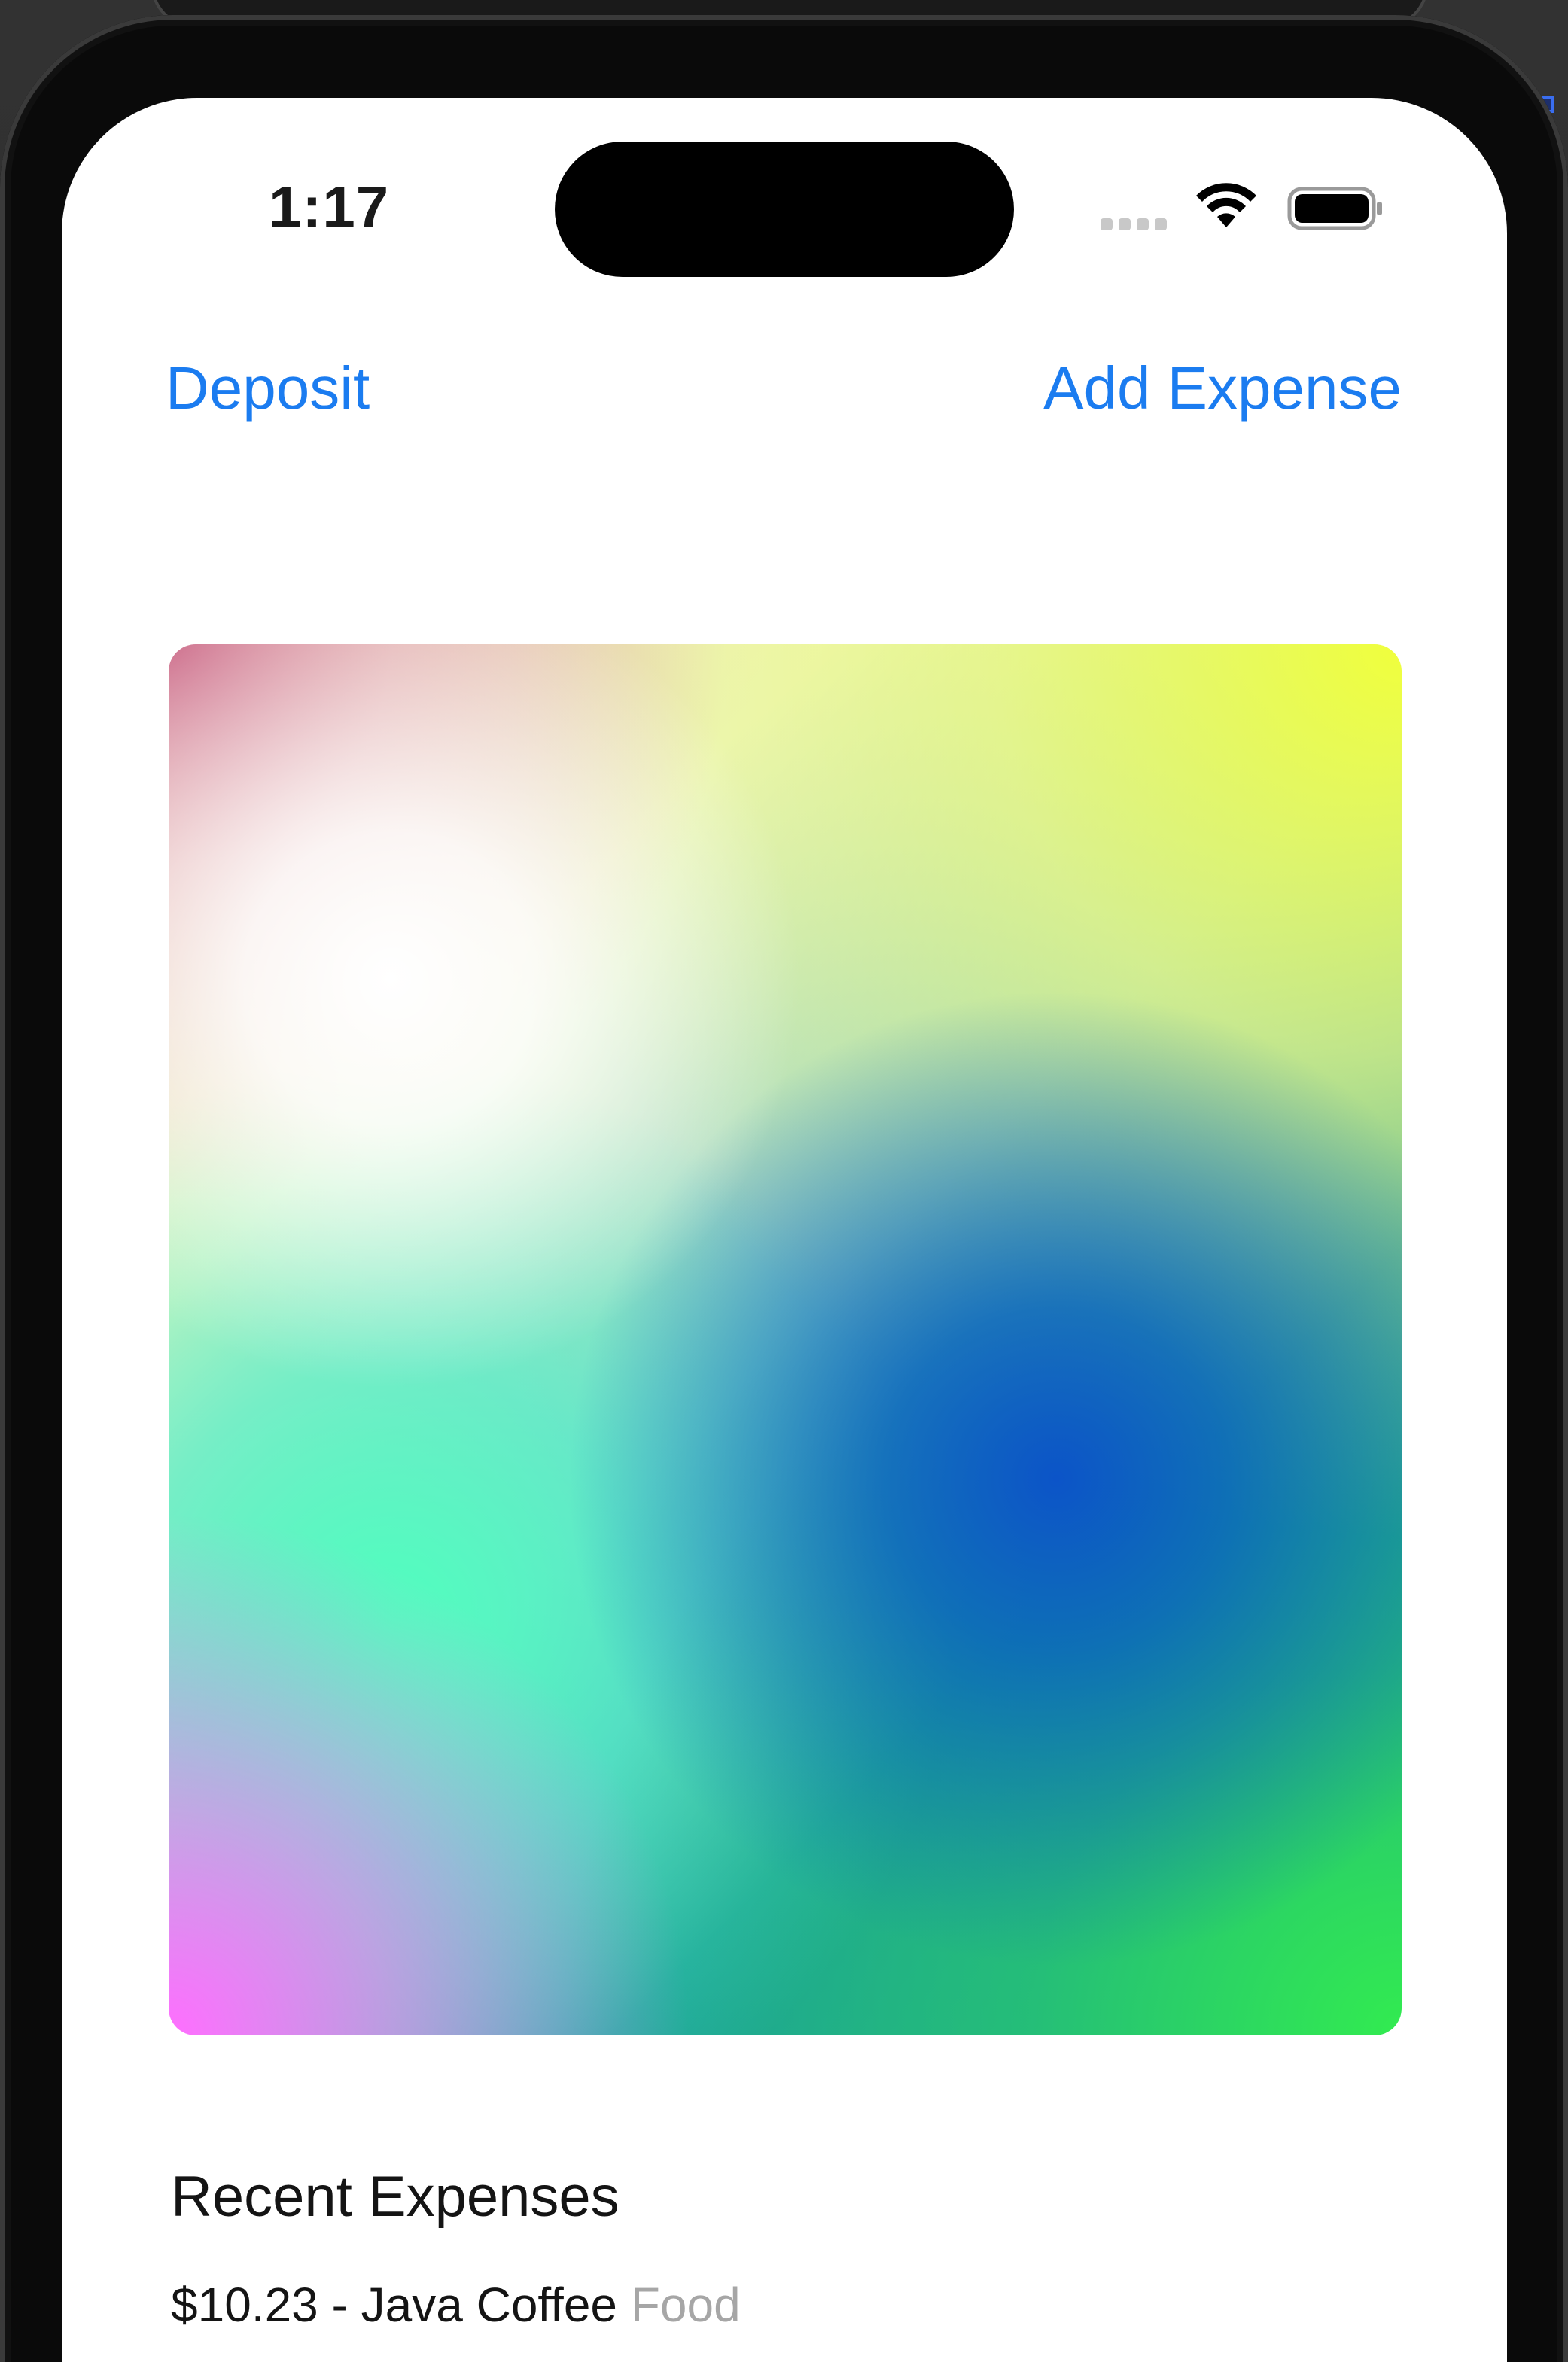 The image size is (1568, 2362). What do you see at coordinates (394, 2305) in the screenshot?
I see `expense-amount-and-name: $10.23 - Java Coffee` at bounding box center [394, 2305].